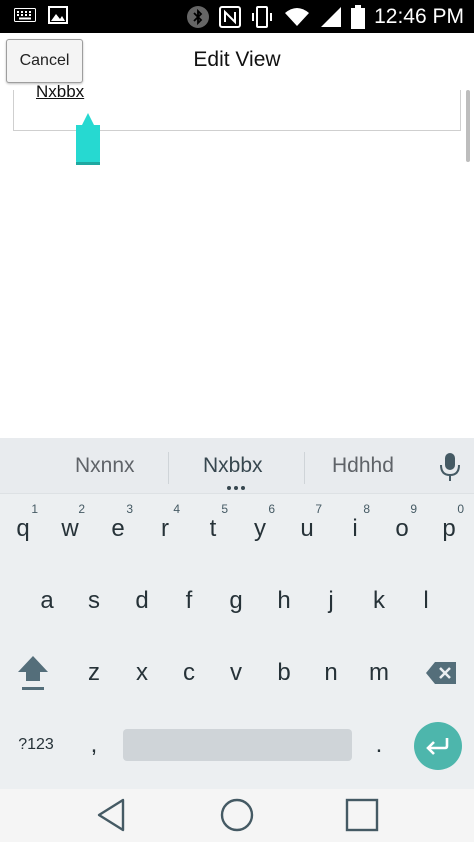 The width and height of the screenshot is (474, 842). Describe the element at coordinates (94, 673) in the screenshot. I see `key-z: z` at that location.